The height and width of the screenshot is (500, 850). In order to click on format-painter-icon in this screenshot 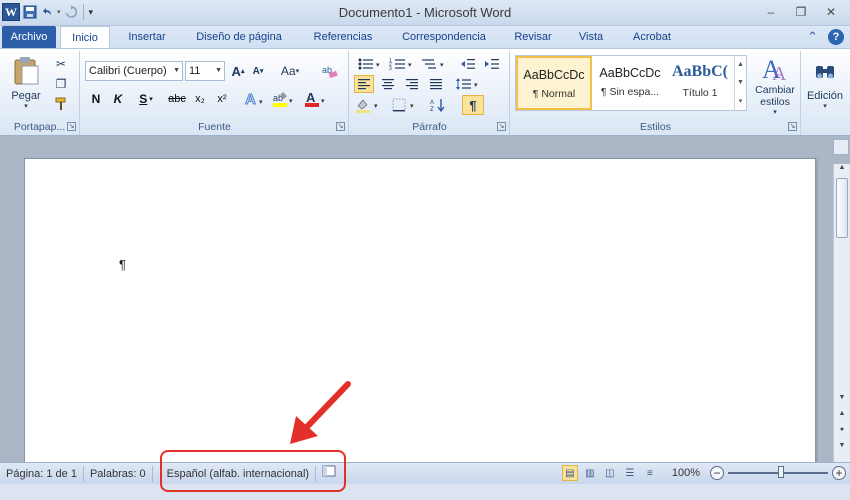, I will do `click(61, 104)`.